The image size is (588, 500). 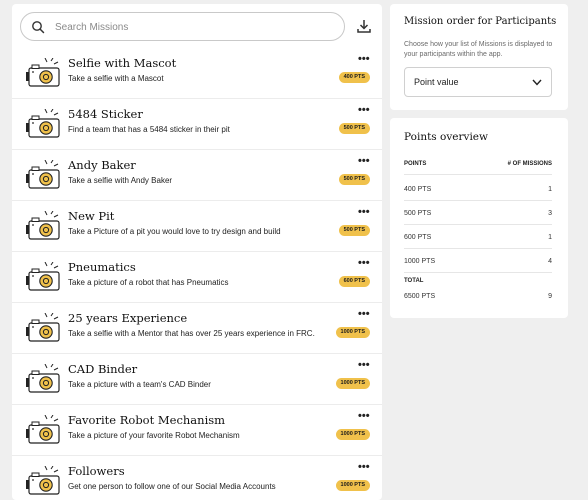 I want to click on mission-order-title: Mission order for Participants, so click(x=480, y=21).